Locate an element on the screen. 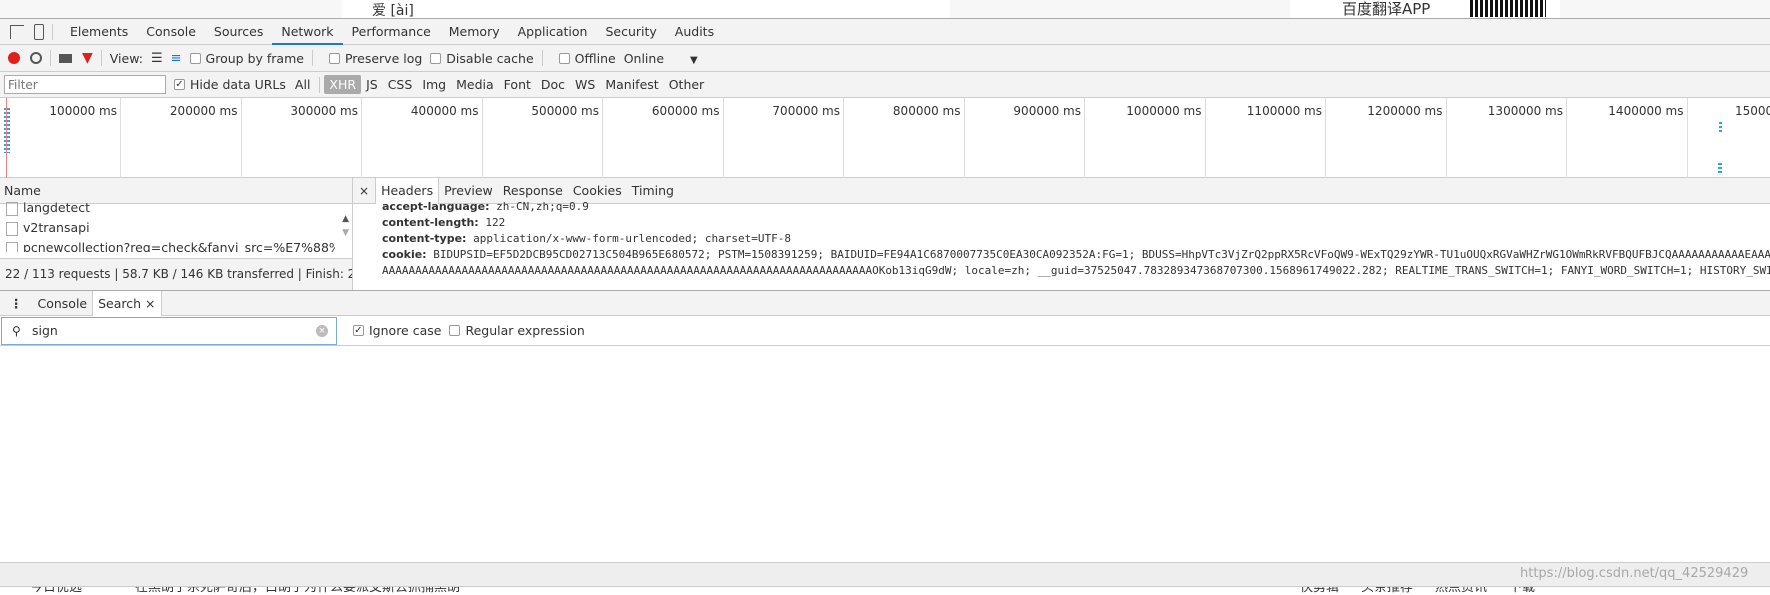 The image size is (1770, 595). header-name: accept-language: is located at coordinates (436, 206).